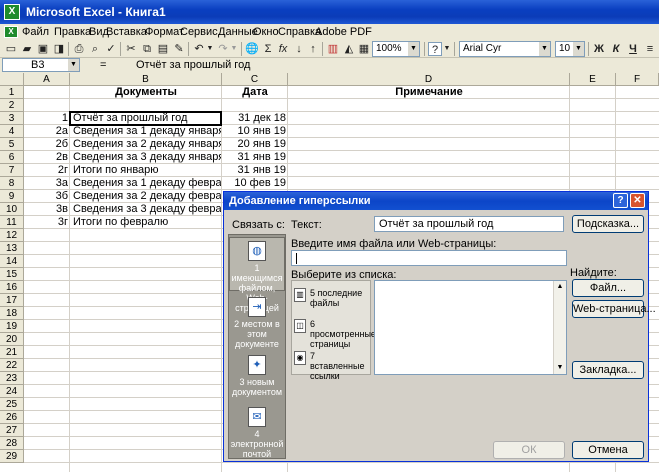  Describe the element at coordinates (599, 49) in the screenshot. I see `bold-button: Ж` at that location.